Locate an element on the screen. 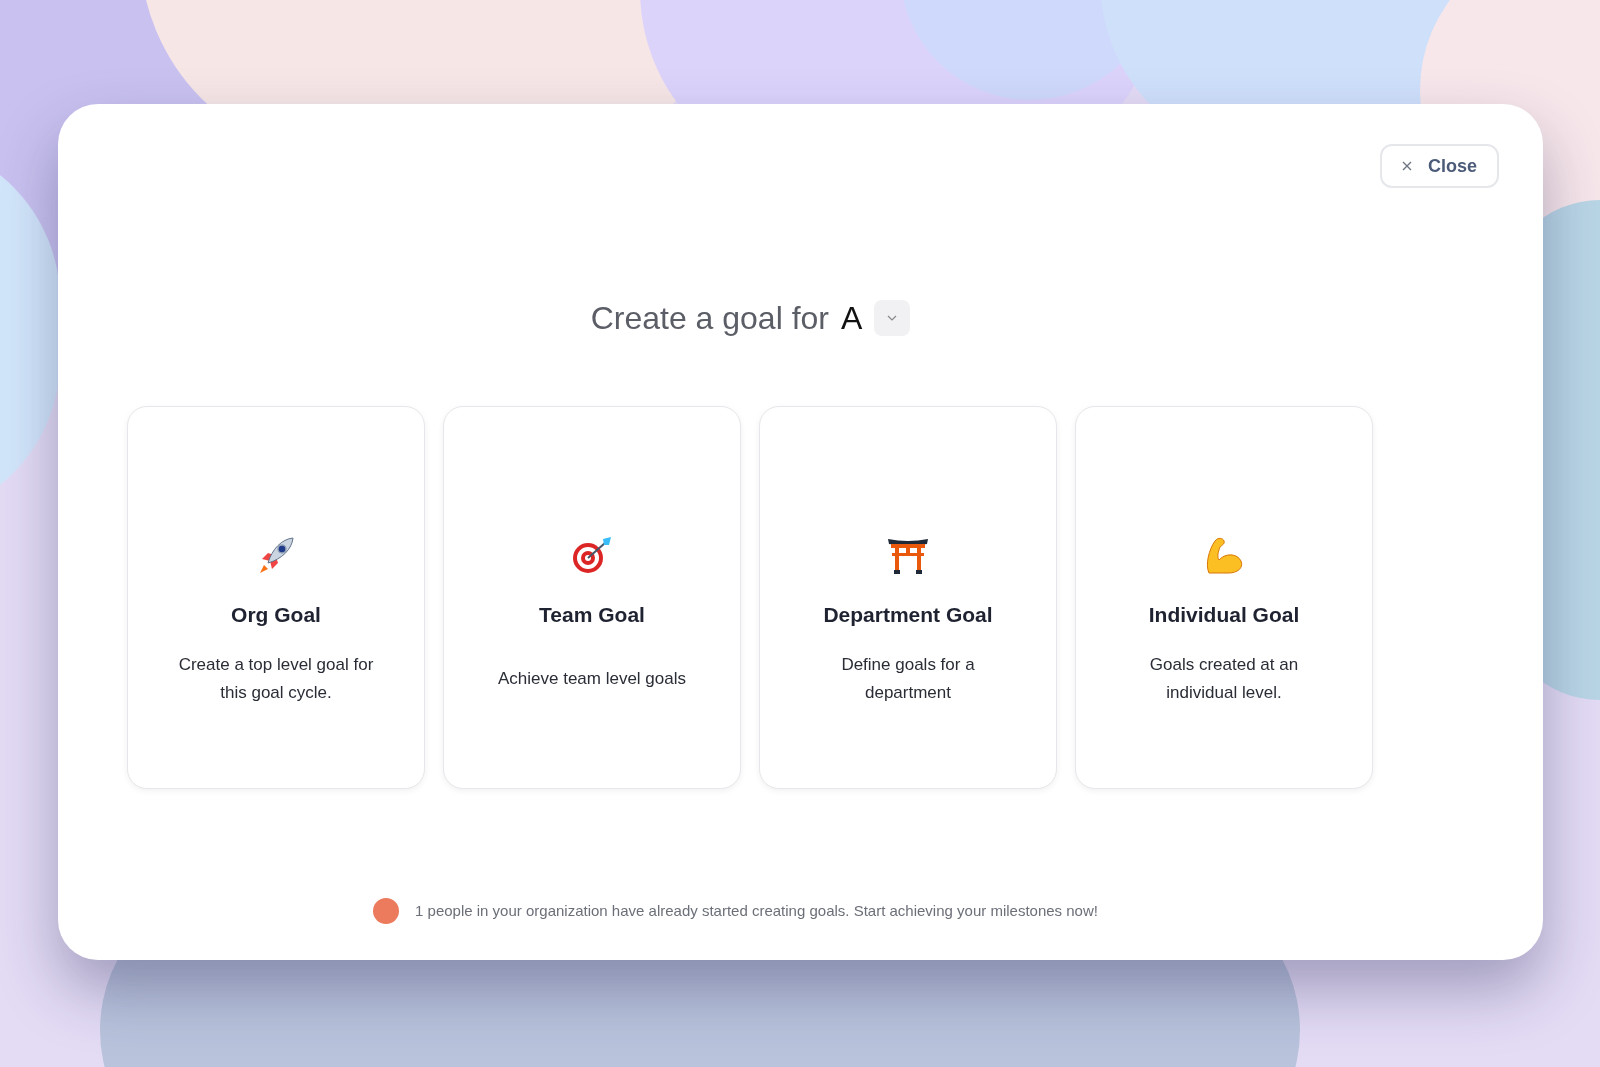  avatar is located at coordinates (386, 911).